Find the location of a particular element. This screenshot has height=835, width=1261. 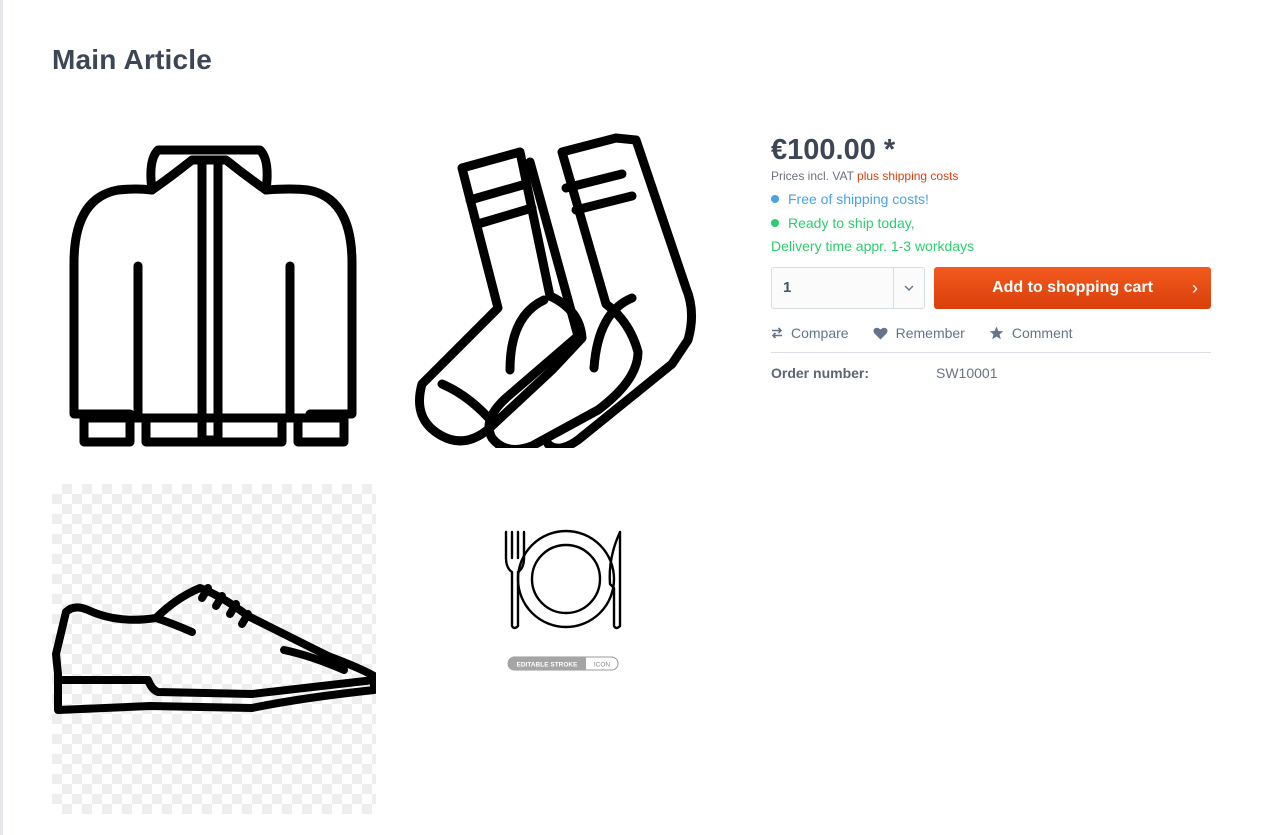

ready-to-ship-text: Ready to ship today, is located at coordinates (851, 222).